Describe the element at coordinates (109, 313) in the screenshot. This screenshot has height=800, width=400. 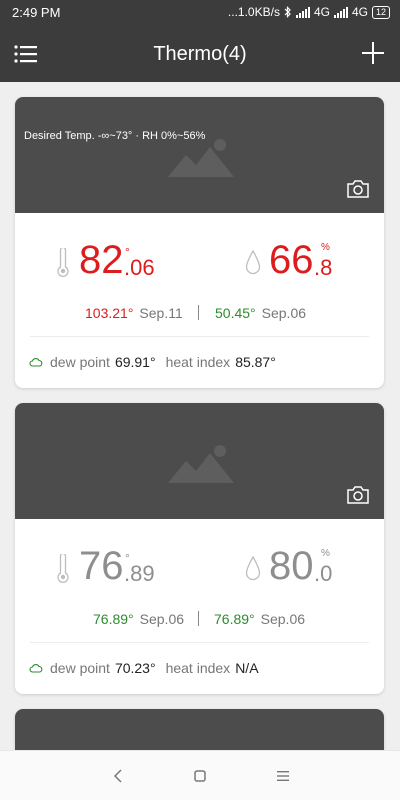
I see `high-value: 103.21°` at that location.